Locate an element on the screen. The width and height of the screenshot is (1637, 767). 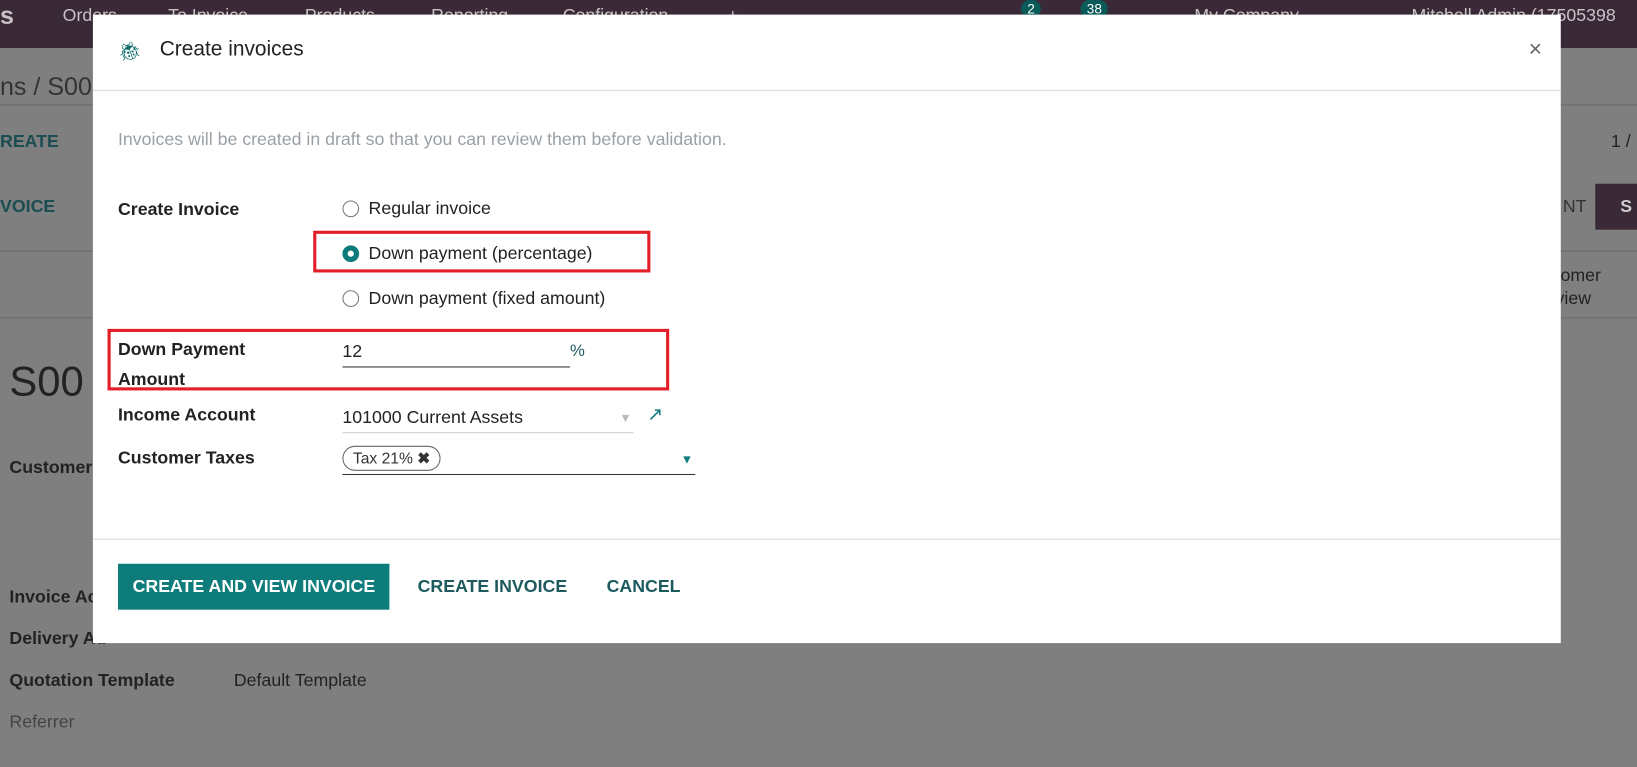
app-logo: s is located at coordinates (7, 16).